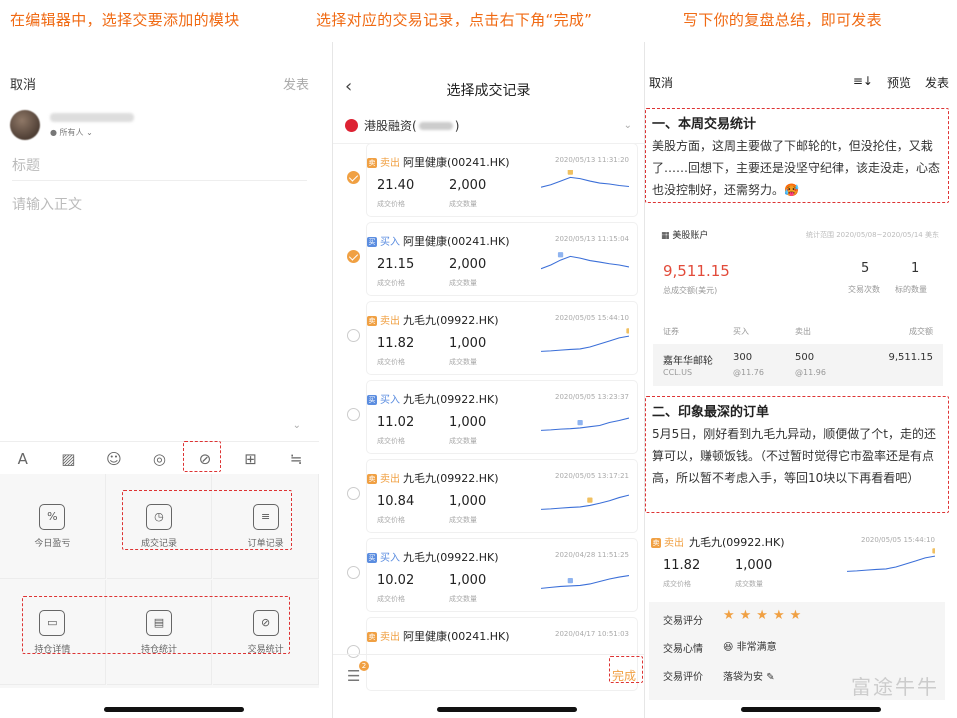 The width and height of the screenshot is (957, 718). Describe the element at coordinates (711, 412) in the screenshot. I see `section2-title: 二、印象最深的订单` at that location.